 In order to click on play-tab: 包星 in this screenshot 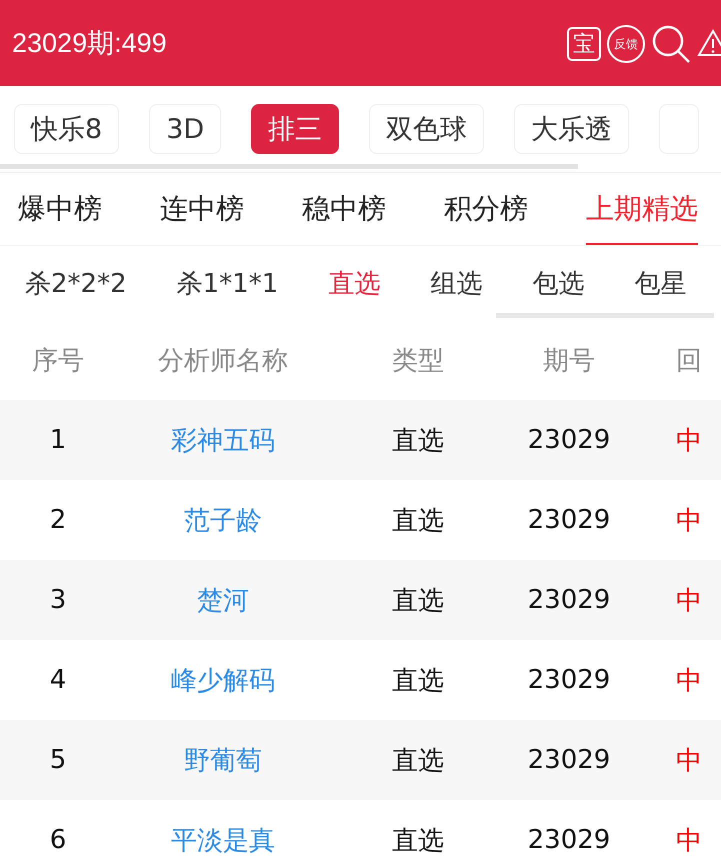, I will do `click(660, 283)`.